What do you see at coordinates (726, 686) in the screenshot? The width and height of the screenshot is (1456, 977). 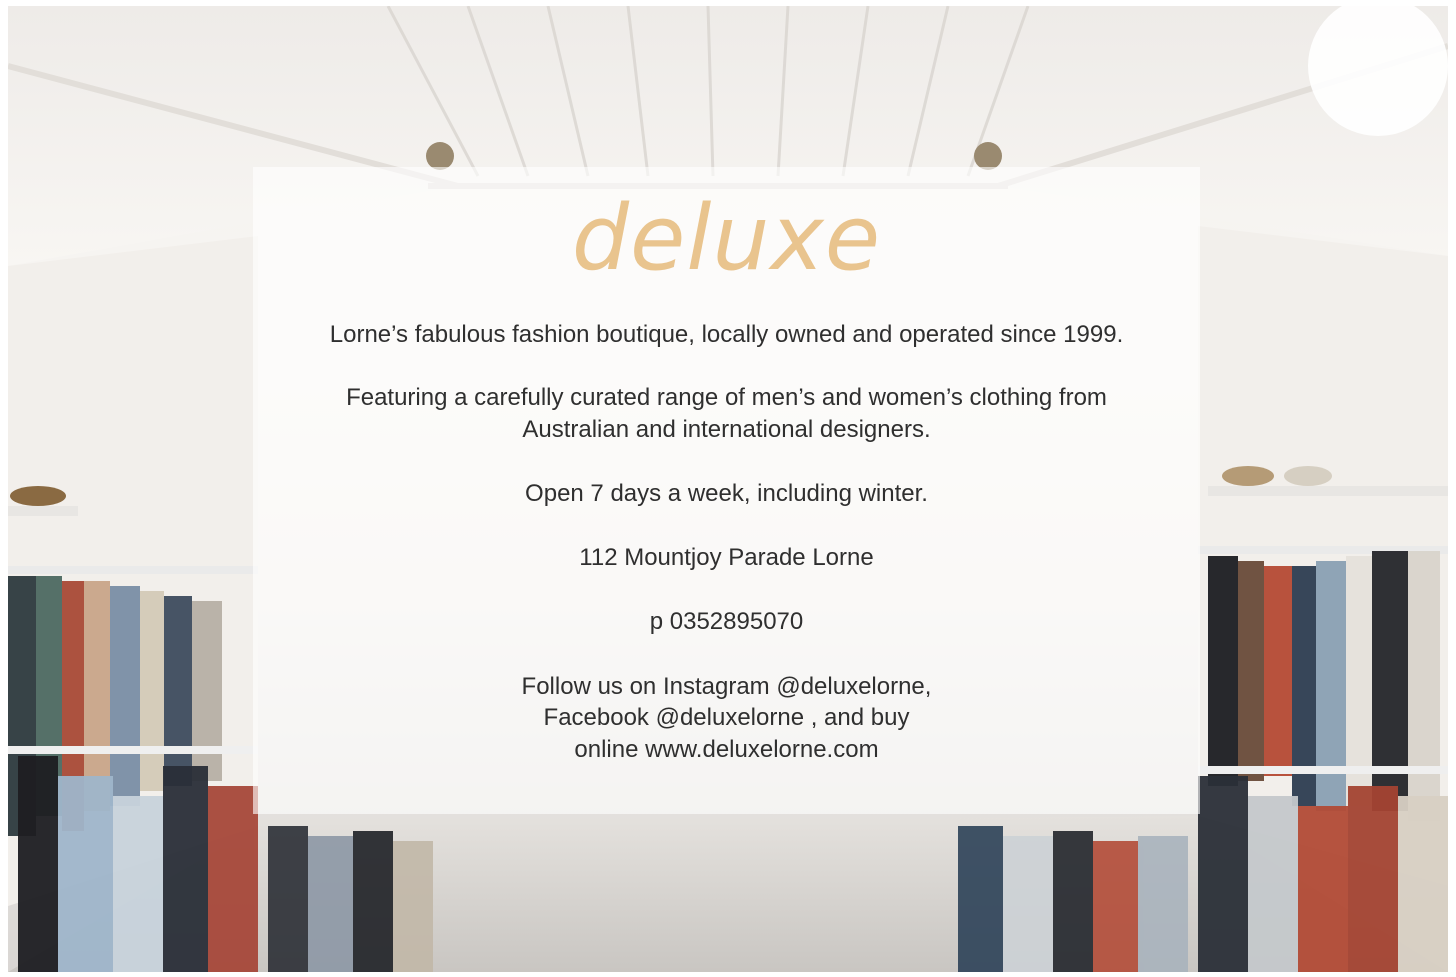 I see `social-line-1: Follow us on Instagram @deluxelorne,` at bounding box center [726, 686].